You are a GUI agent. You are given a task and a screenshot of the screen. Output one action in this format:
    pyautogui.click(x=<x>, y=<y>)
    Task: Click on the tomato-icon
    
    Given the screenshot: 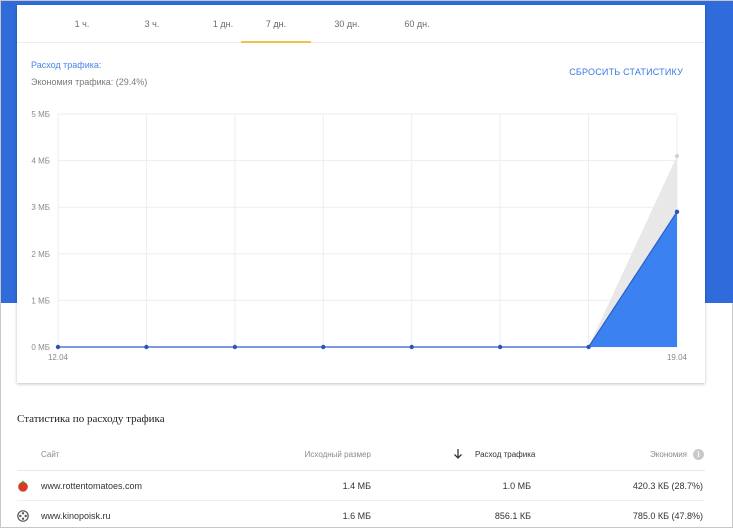 What is the action you would take?
    pyautogui.click(x=23, y=486)
    